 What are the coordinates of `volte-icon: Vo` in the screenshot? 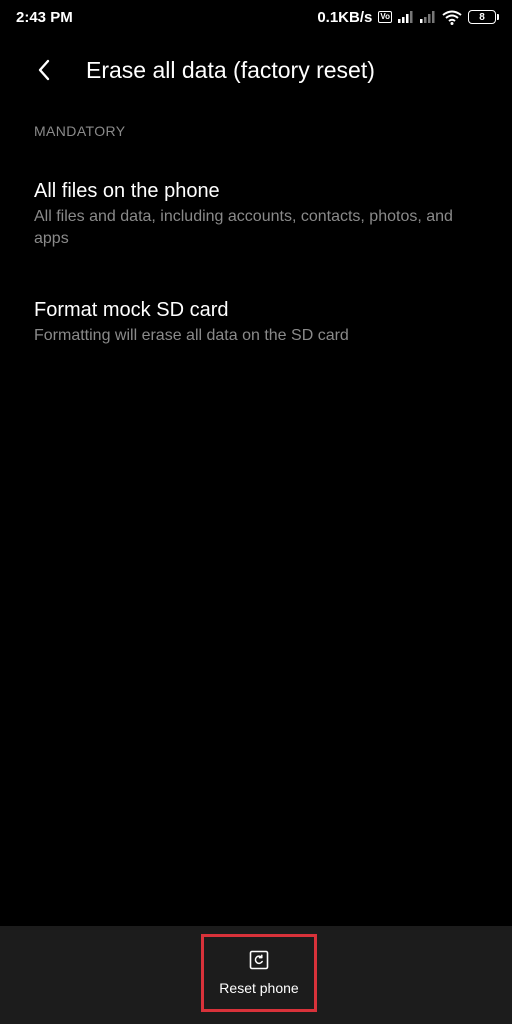 It's located at (385, 17).